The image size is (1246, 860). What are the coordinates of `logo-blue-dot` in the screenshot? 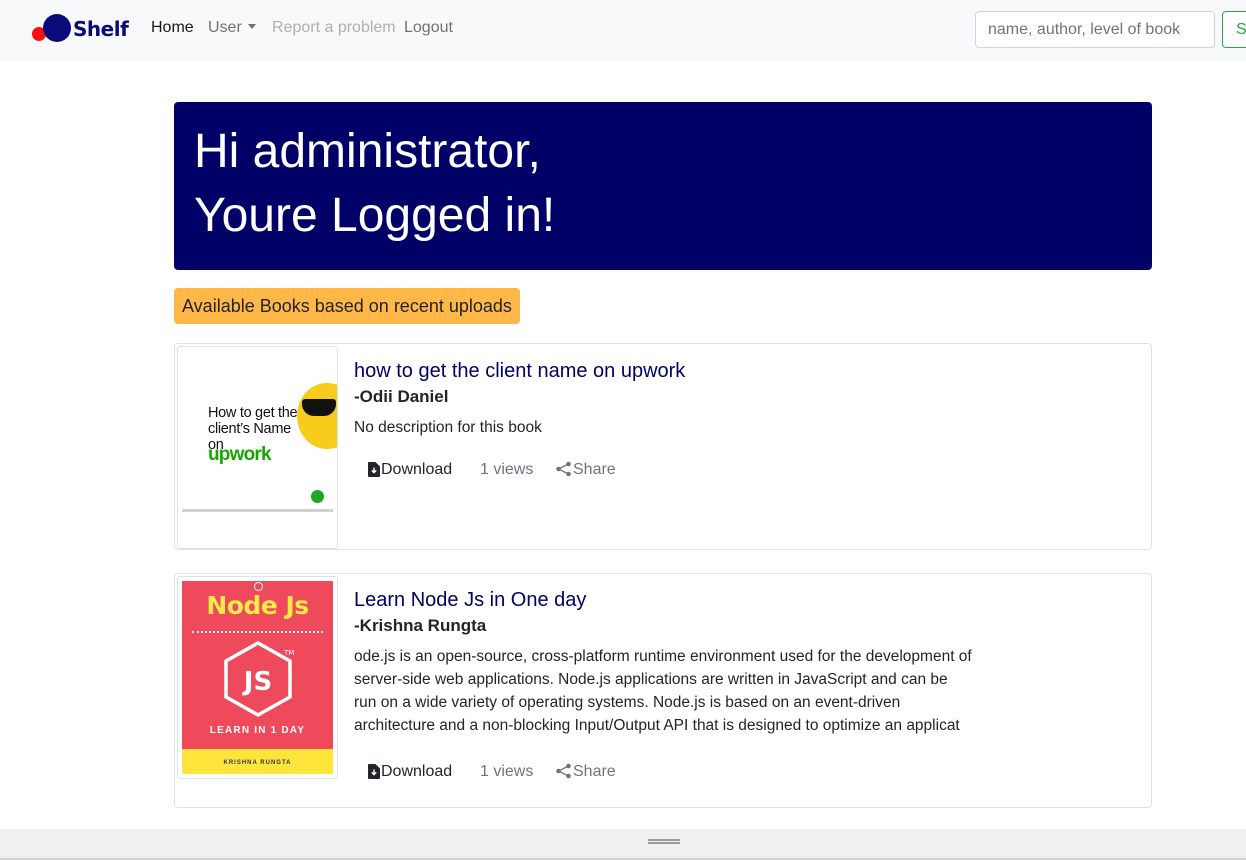 It's located at (57, 28).